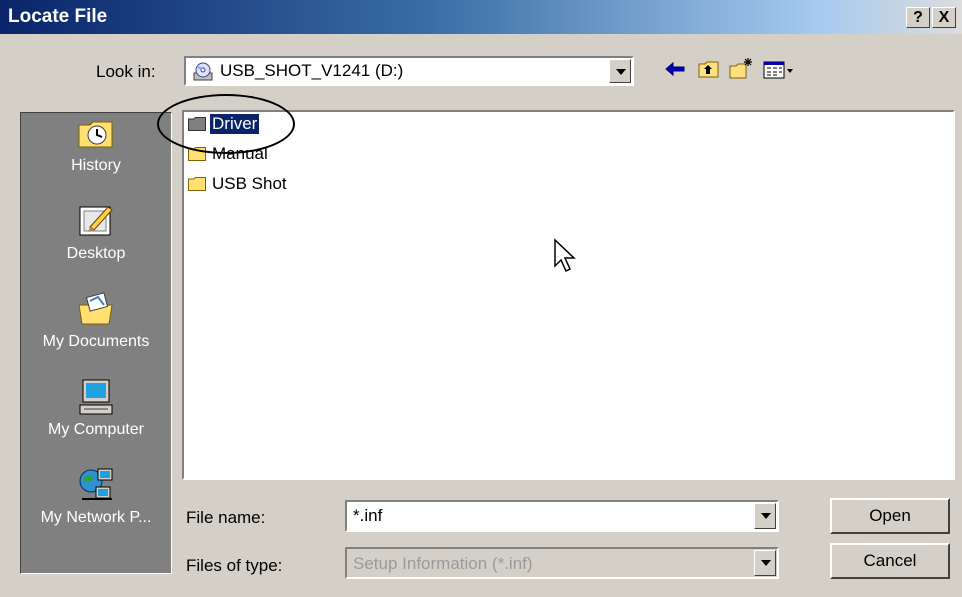  I want to click on up-one-level-icon, so click(709, 69).